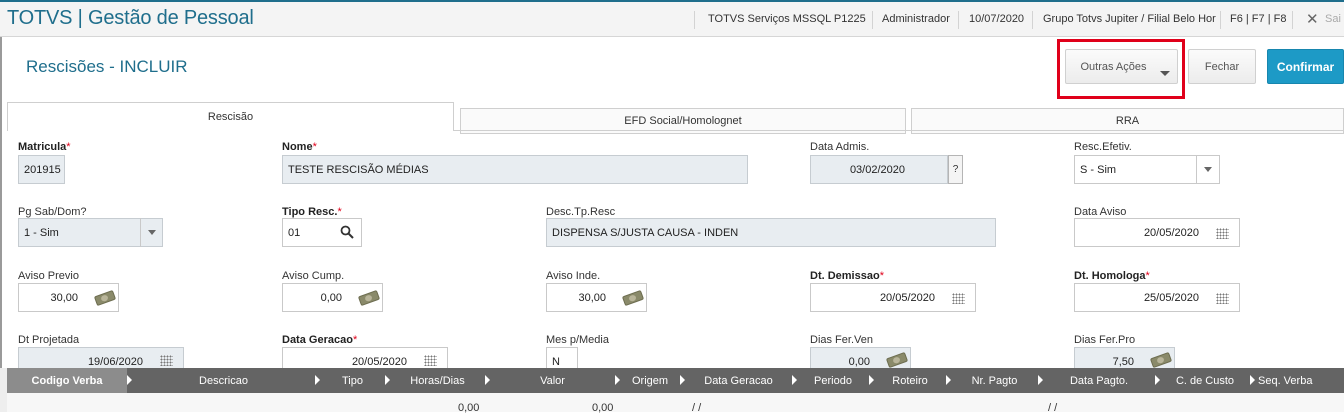  I want to click on grid-cell-valor: 0,00, so click(603, 408).